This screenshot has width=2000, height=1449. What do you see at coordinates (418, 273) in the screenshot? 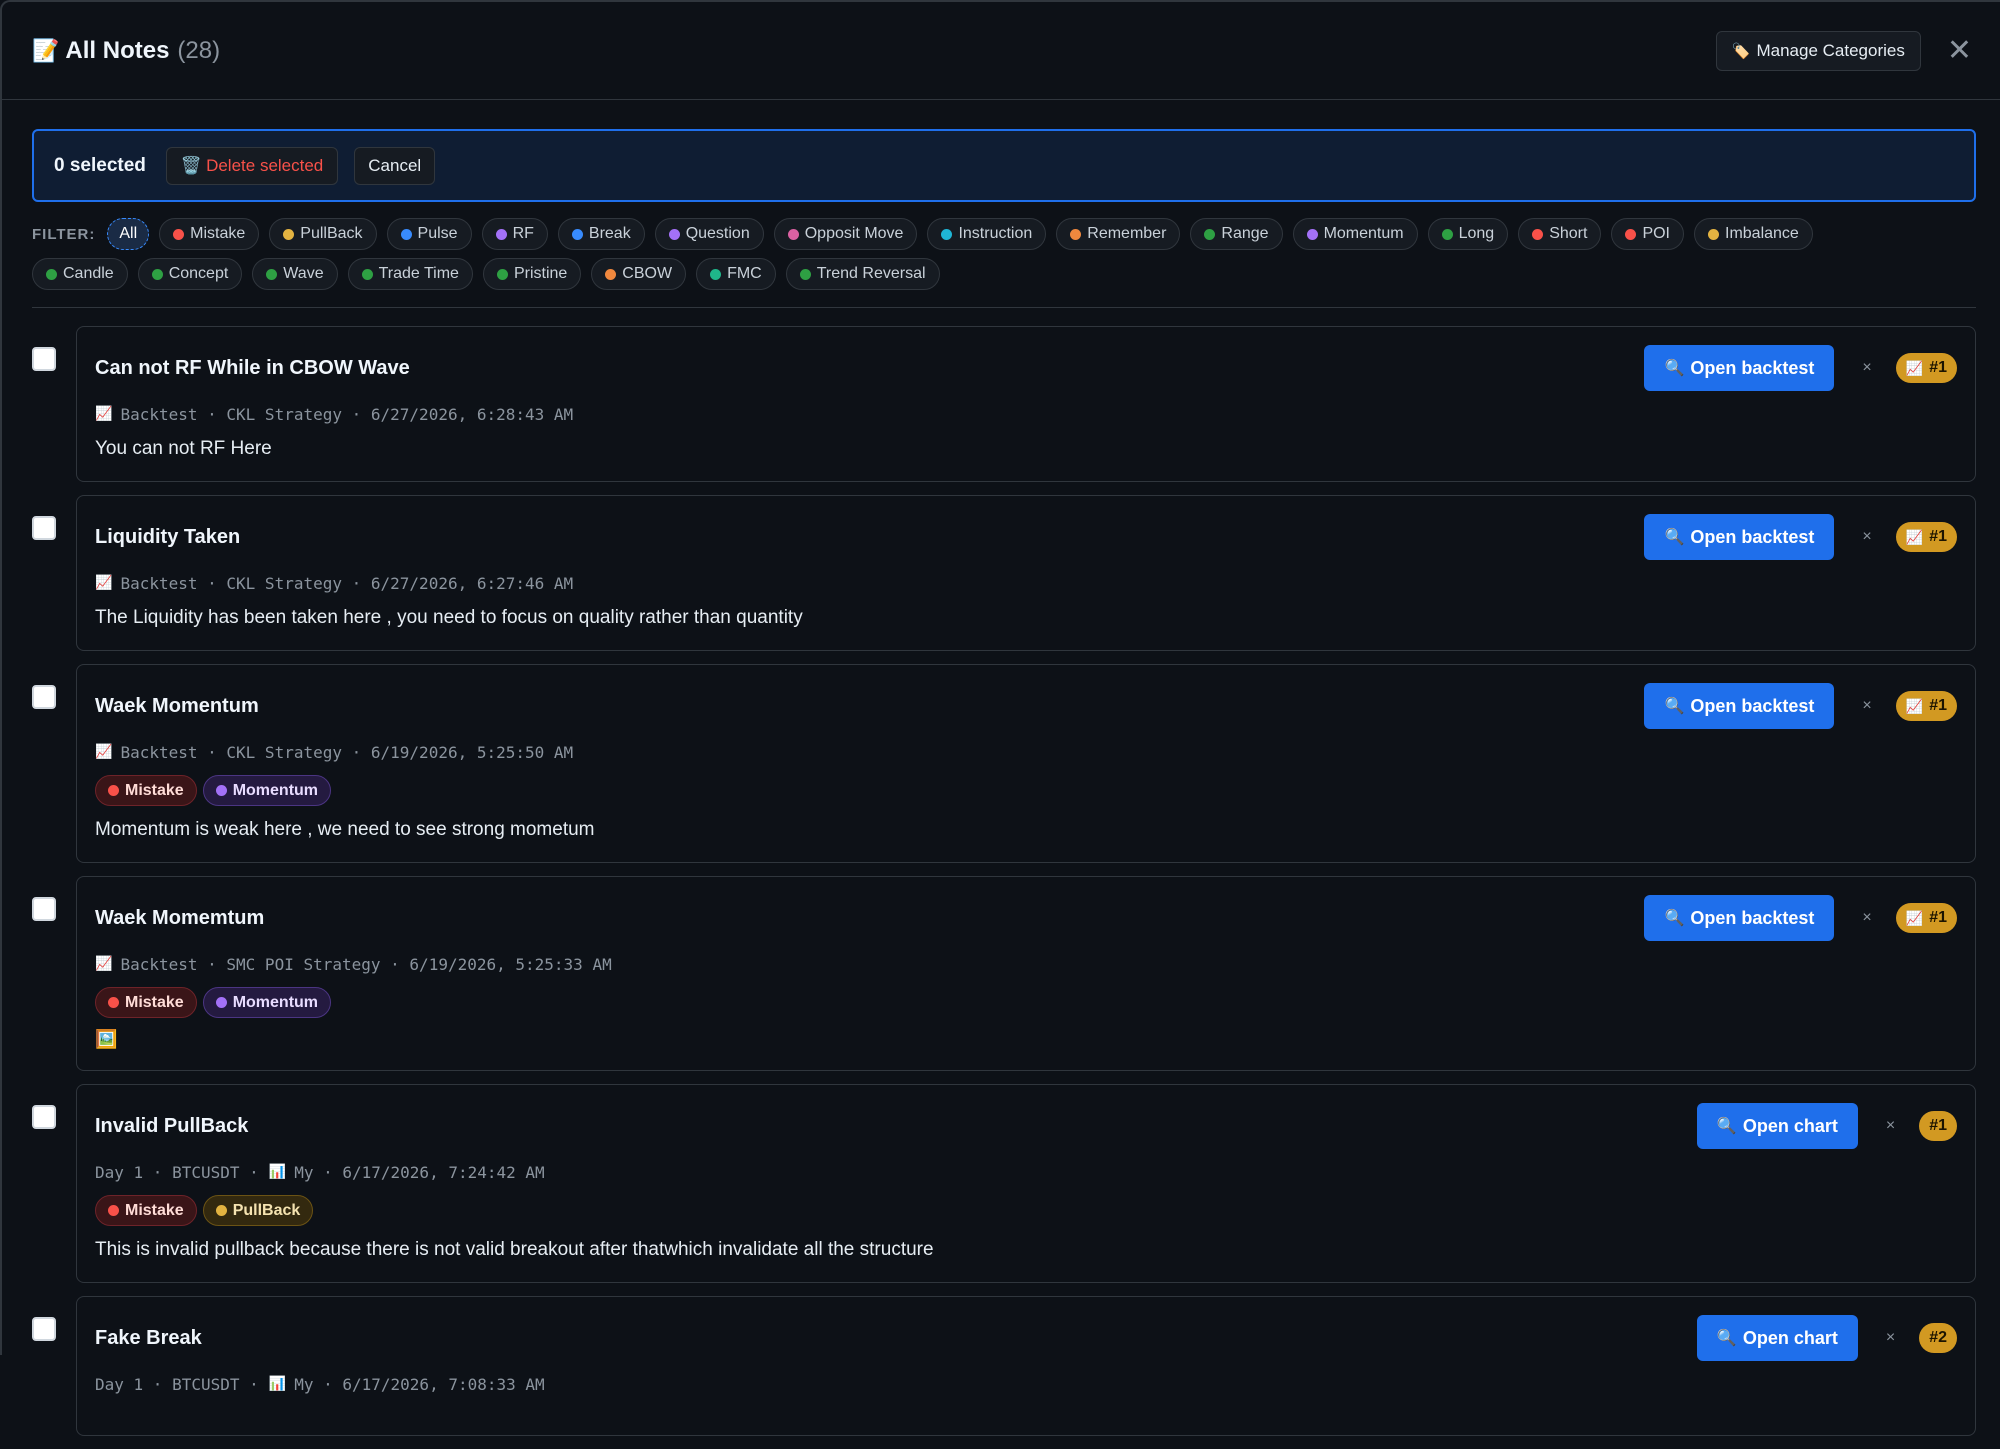
I see `filter-chip-label: Trade Time` at bounding box center [418, 273].